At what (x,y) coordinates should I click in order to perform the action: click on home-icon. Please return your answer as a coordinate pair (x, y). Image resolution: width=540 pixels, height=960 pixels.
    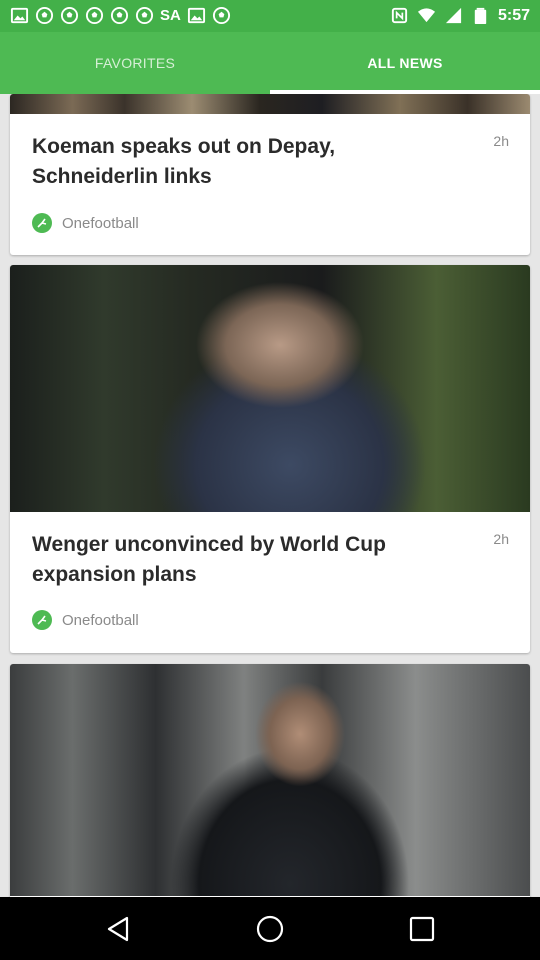
    Looking at the image, I should click on (270, 929).